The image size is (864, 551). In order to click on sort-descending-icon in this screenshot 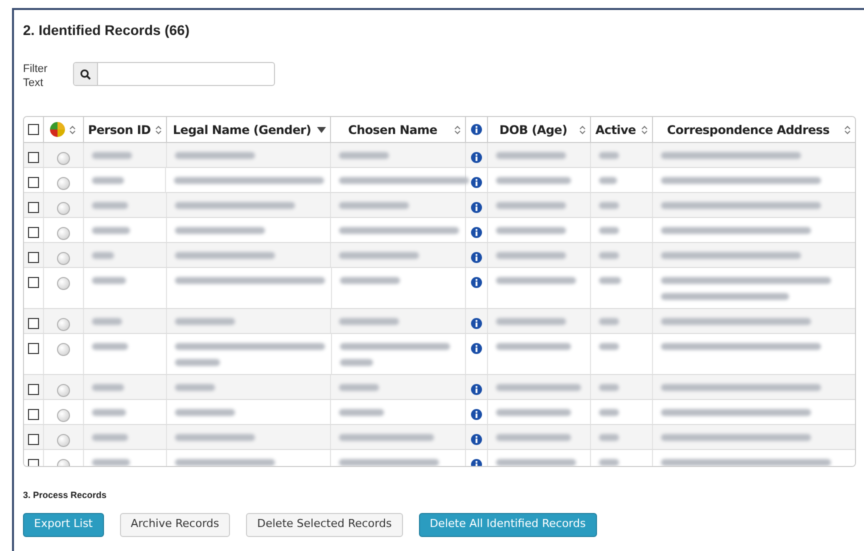, I will do `click(321, 129)`.